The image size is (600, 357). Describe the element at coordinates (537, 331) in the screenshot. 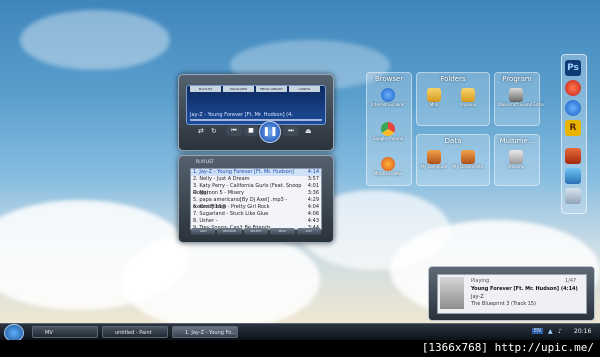

I see `language-indicator: EN` at that location.